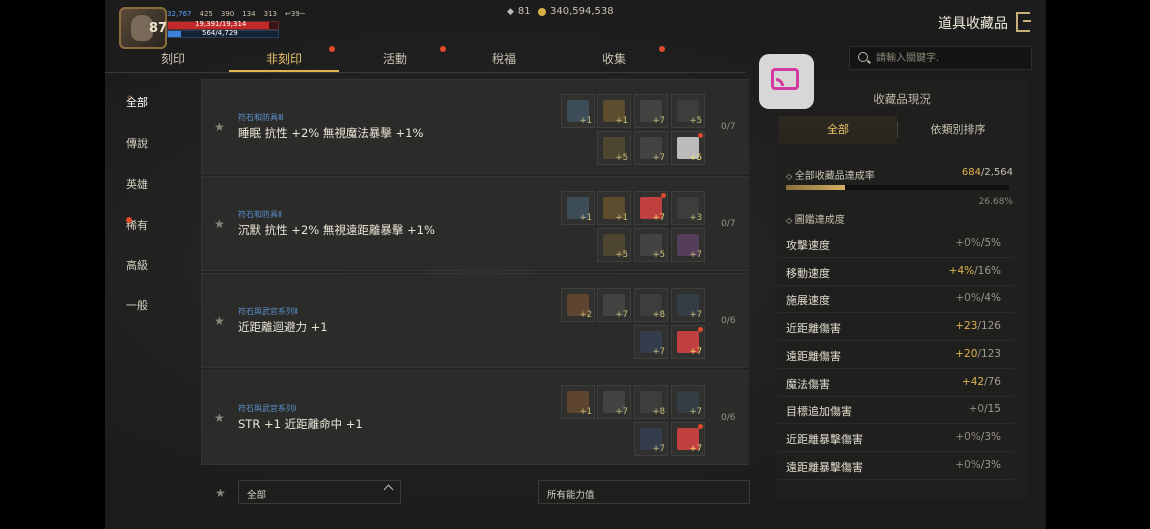  I want to click on stat-name: 目標追加傷害, so click(819, 412).